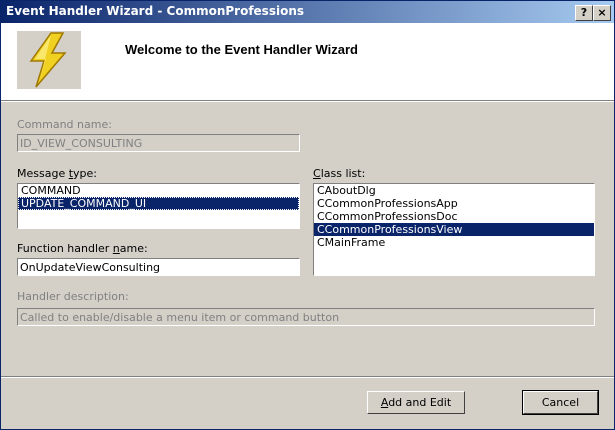 This screenshot has width=615, height=430. I want to click on lightning-bolt-icon, so click(49, 60).